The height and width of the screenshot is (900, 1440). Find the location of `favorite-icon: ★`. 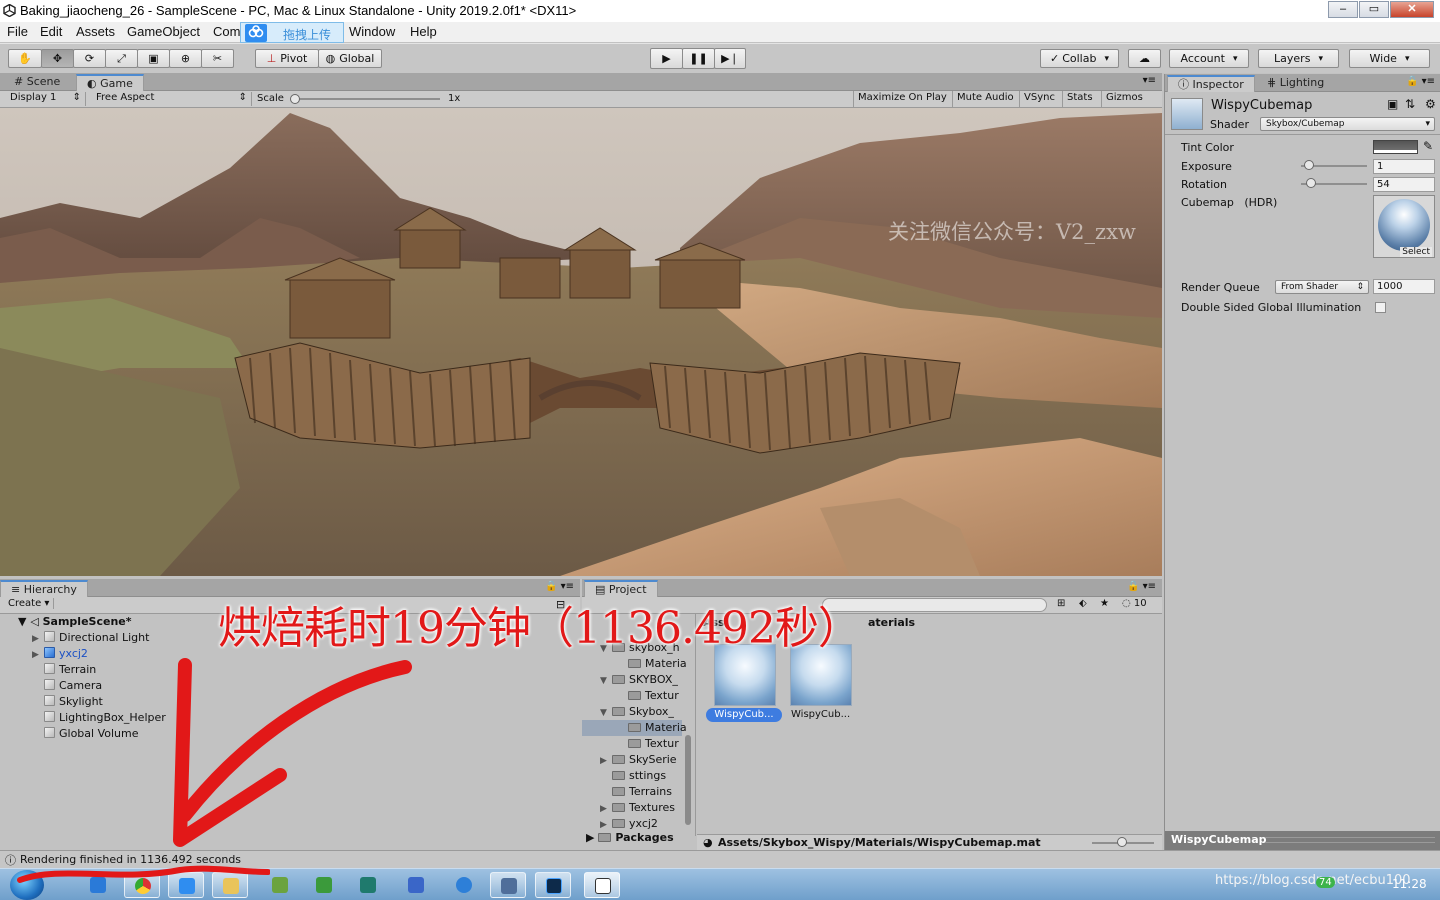

favorite-icon: ★ is located at coordinates (1104, 603).